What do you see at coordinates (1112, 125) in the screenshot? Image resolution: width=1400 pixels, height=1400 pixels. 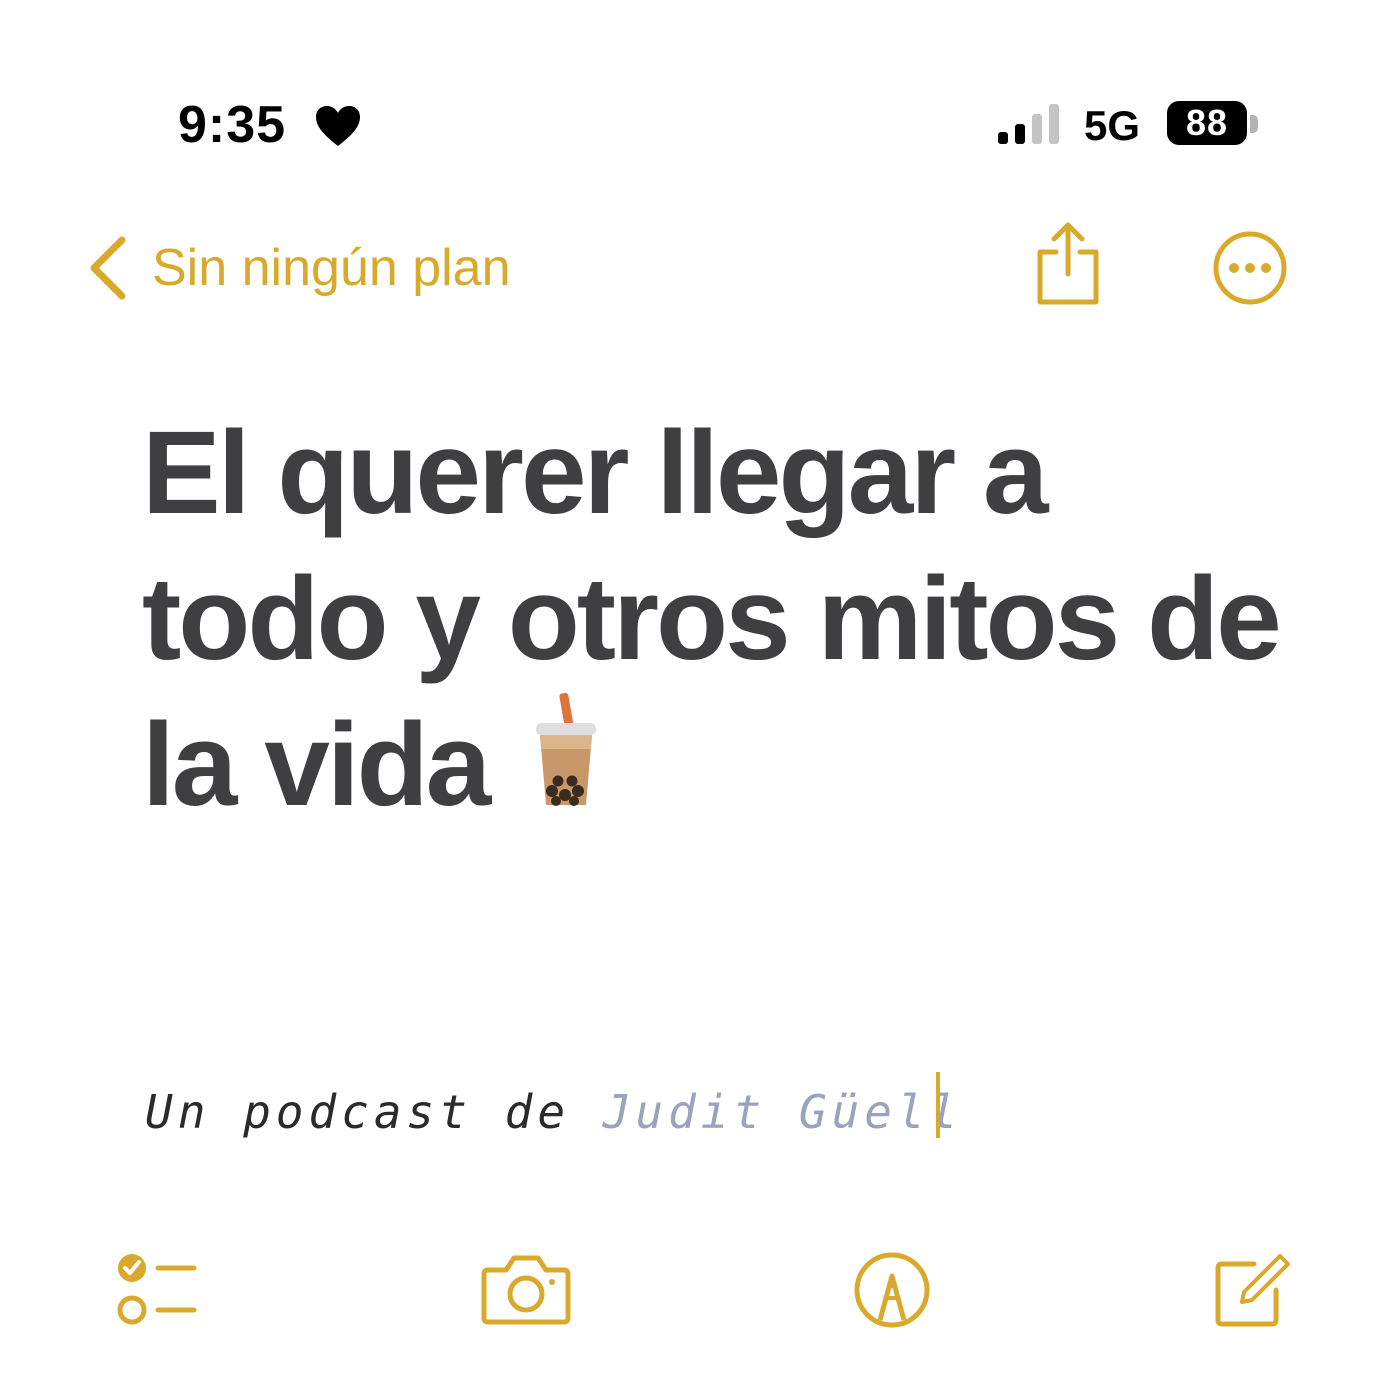 I see `network-label: 5G` at bounding box center [1112, 125].